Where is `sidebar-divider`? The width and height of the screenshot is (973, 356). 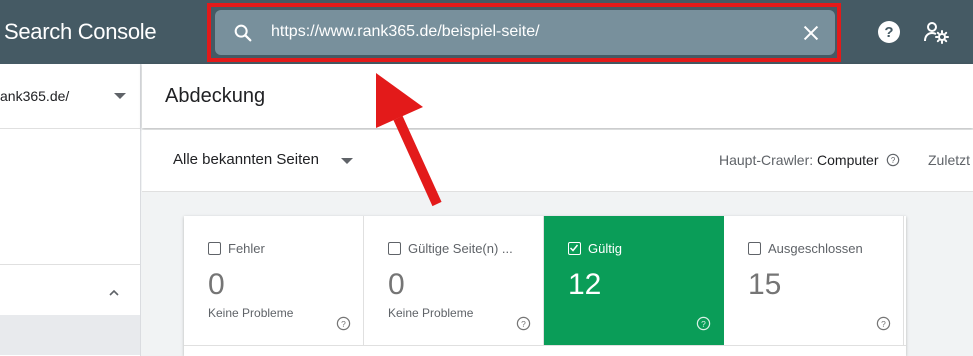
sidebar-divider is located at coordinates (70, 264).